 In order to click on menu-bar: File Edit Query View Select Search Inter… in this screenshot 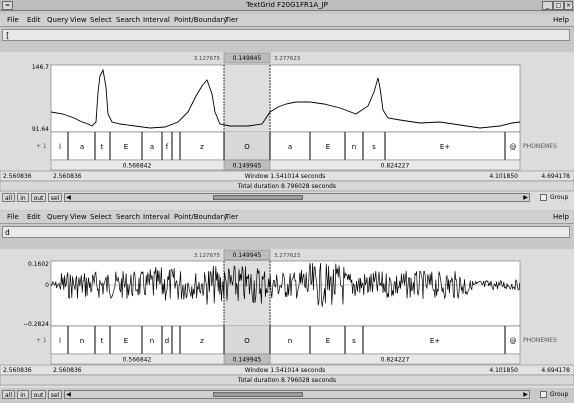, I will do `click(287, 20)`.